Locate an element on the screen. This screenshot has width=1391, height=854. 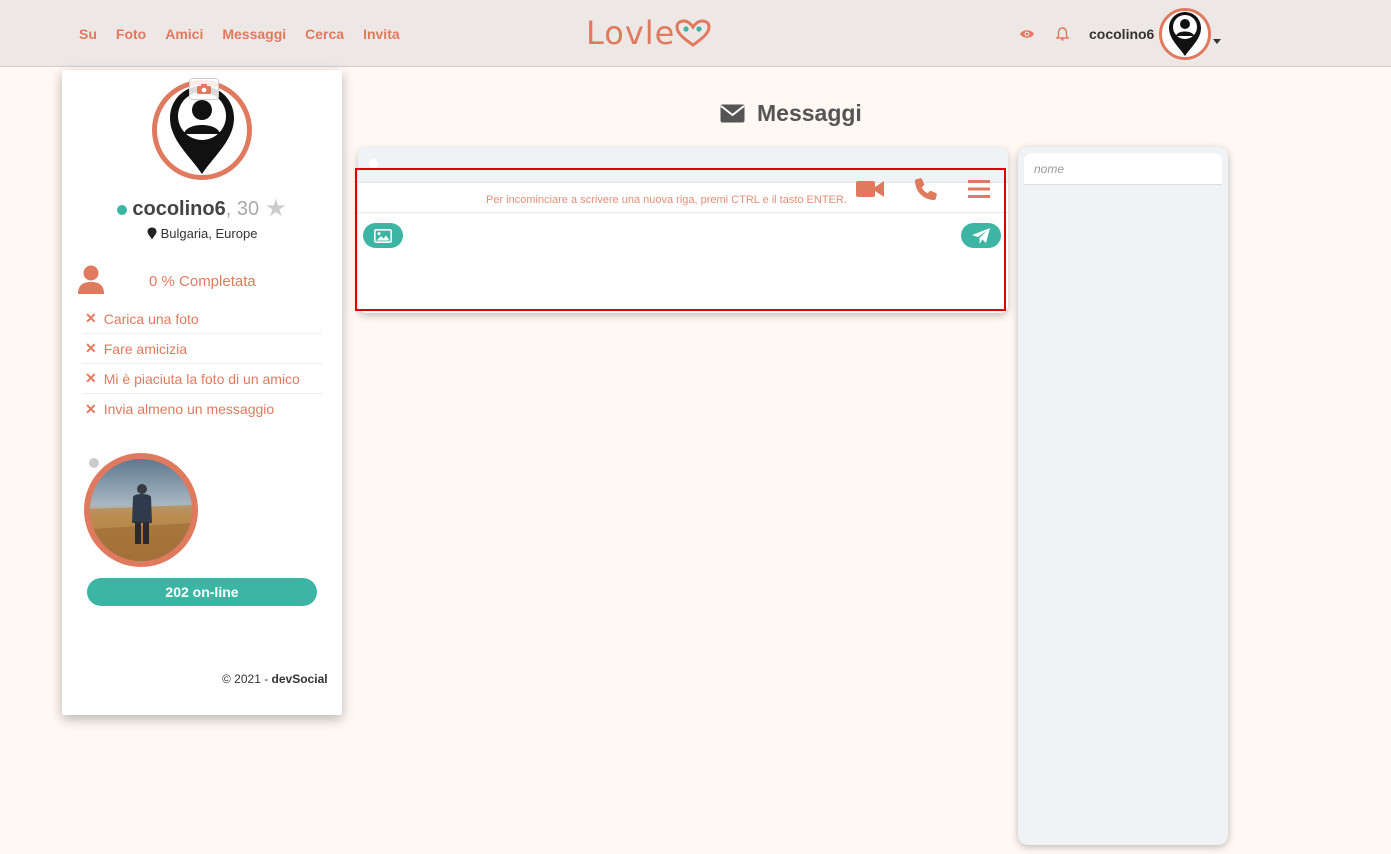
nav-messaggi: Messaggi is located at coordinates (254, 34).